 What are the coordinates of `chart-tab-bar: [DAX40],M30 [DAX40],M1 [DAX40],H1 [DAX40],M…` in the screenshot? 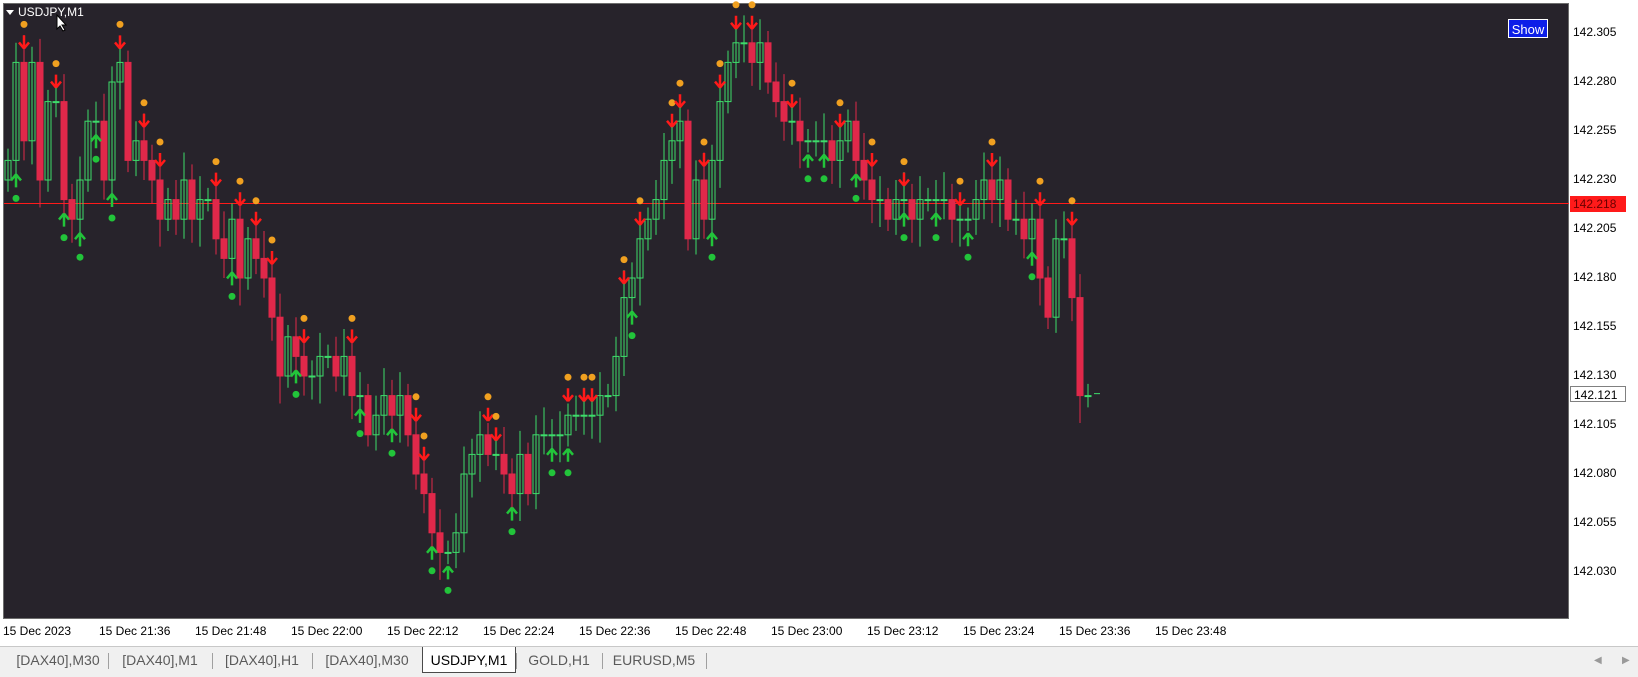 It's located at (819, 661).